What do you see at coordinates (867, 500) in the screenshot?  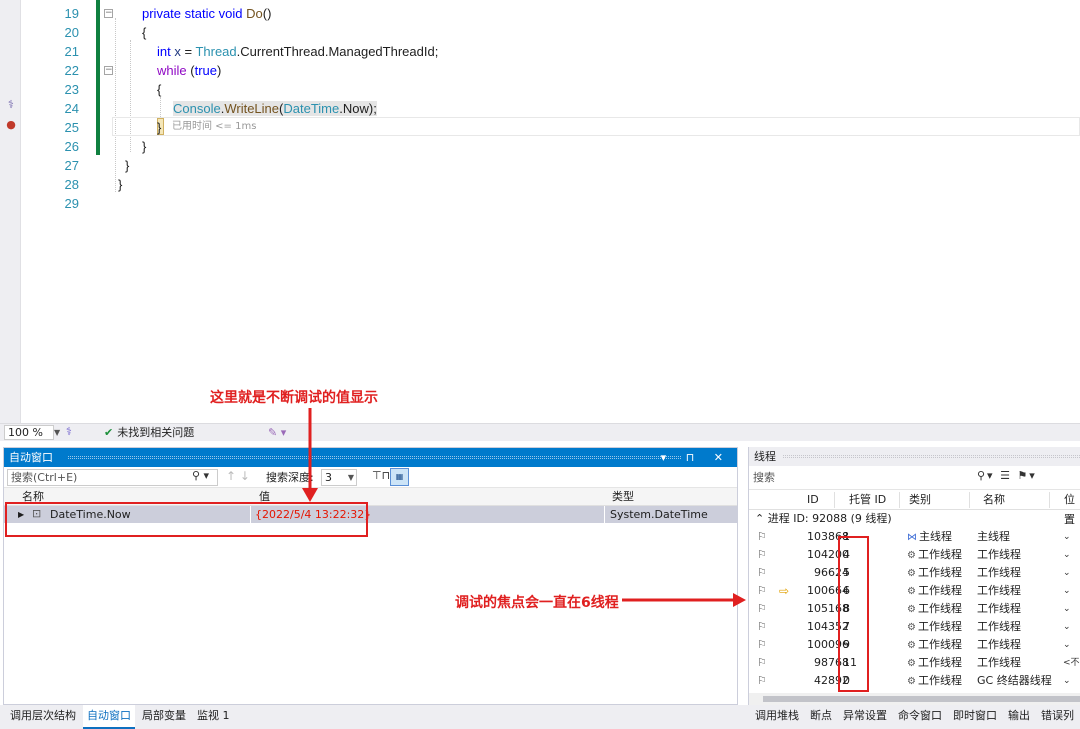 I see `col-header-managed-id: 托管 ID` at bounding box center [867, 500].